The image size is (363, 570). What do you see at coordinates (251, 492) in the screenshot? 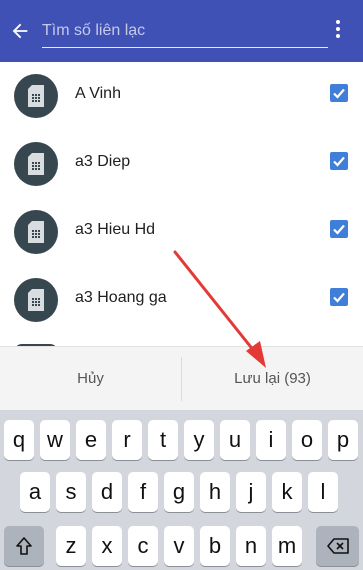
I see `key-j: j` at bounding box center [251, 492].